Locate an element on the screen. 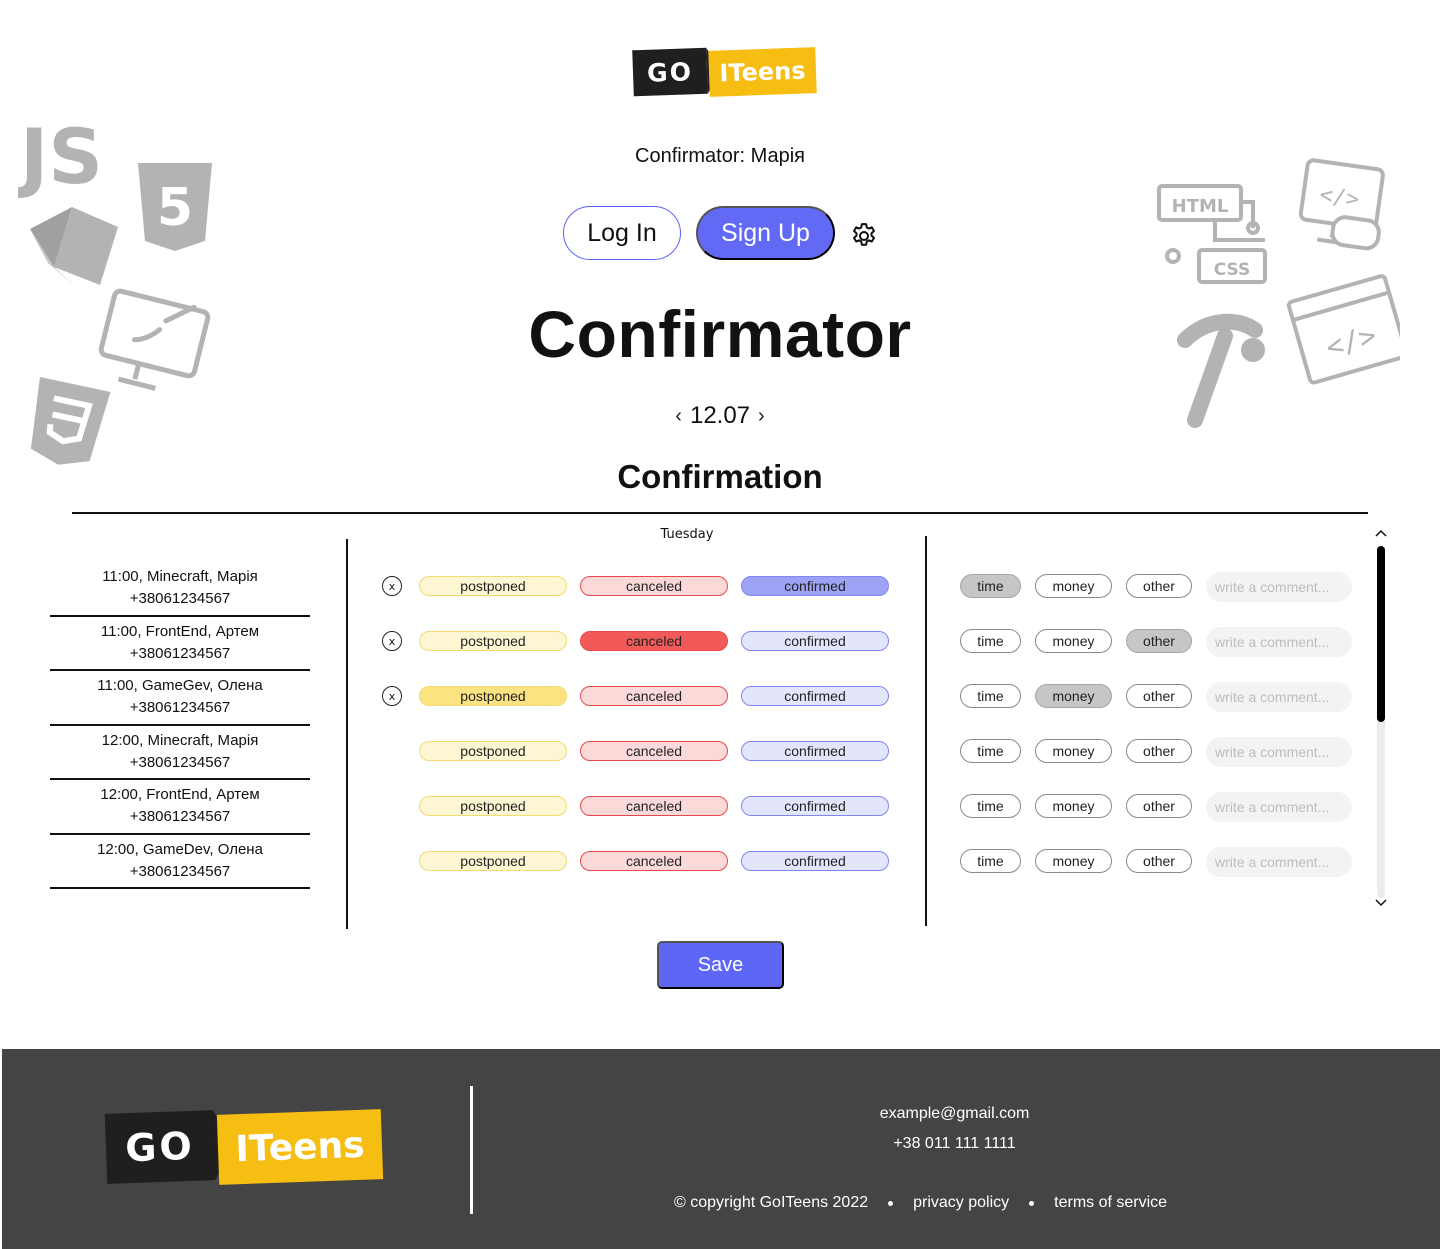 The image size is (1440, 1249). page-subtitle: Confirmator: Марія is located at coordinates (720, 156).